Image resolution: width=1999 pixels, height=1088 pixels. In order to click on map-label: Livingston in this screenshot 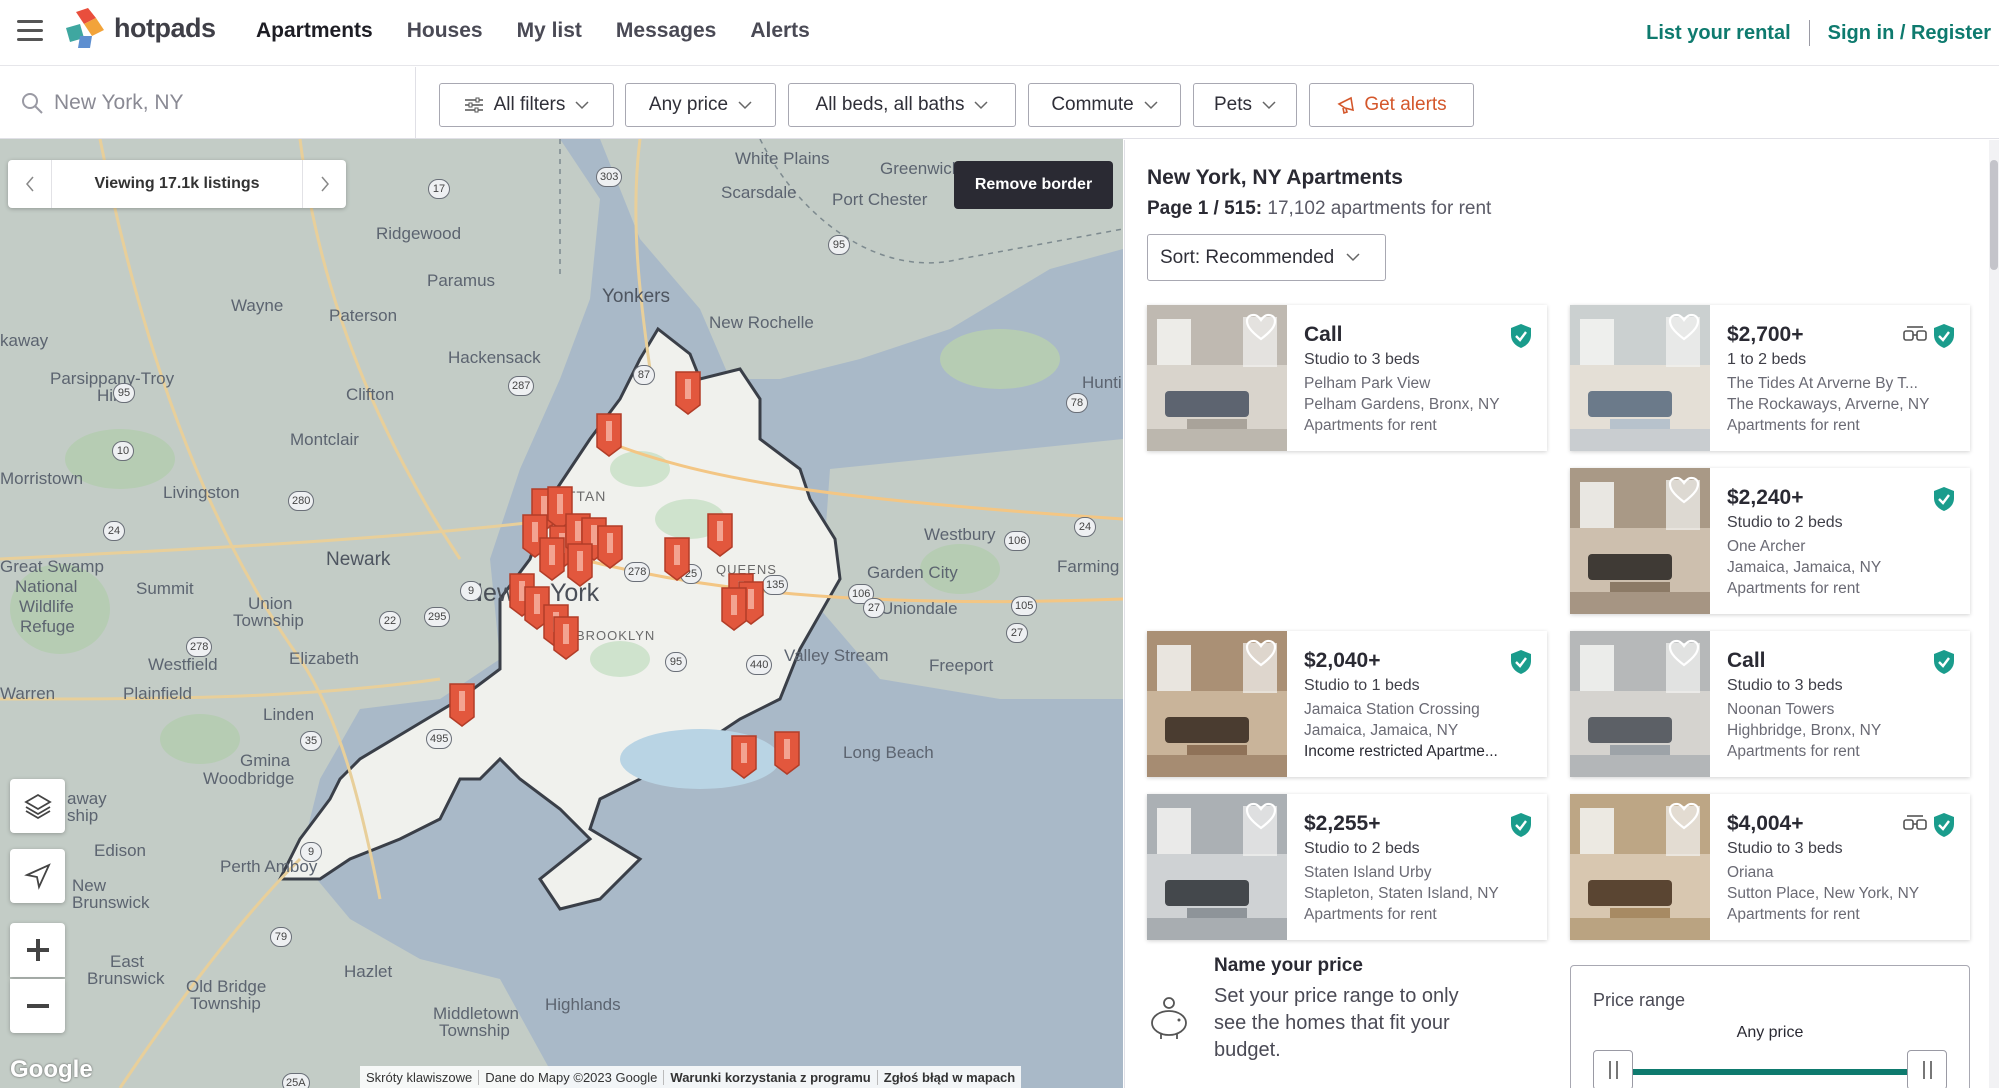, I will do `click(201, 492)`.